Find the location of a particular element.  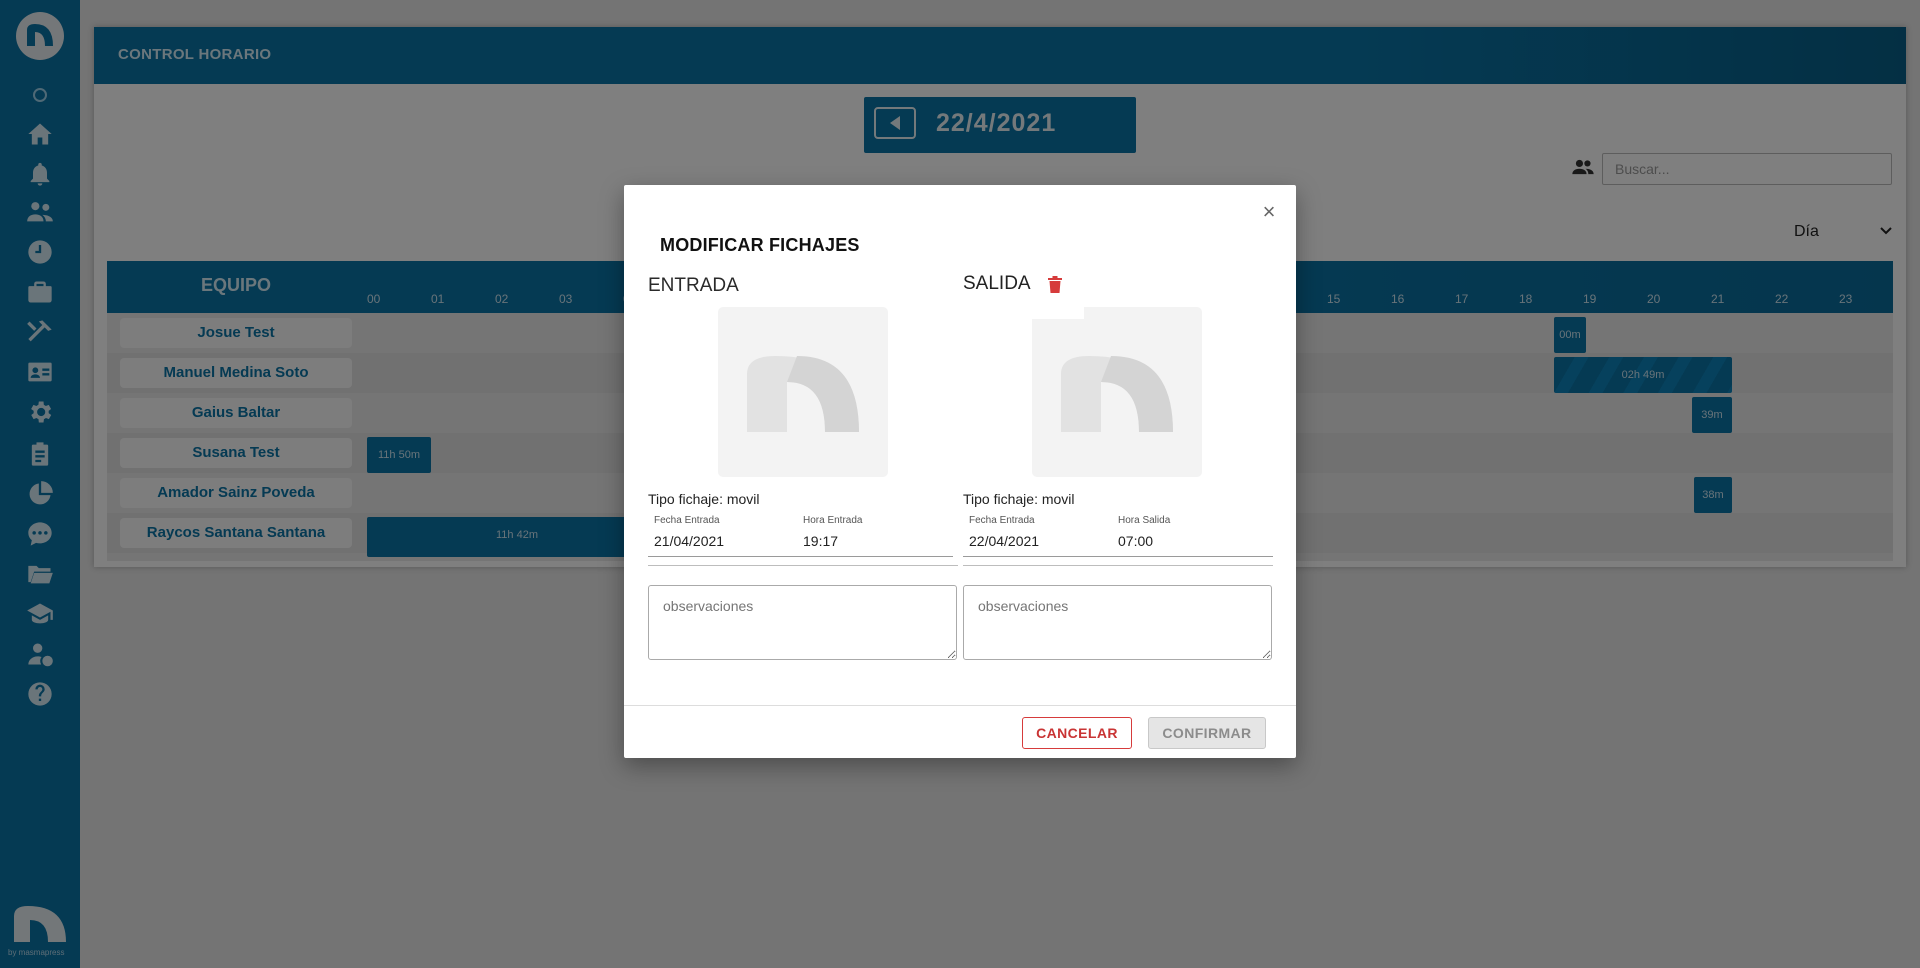

entrada-observaciones-input is located at coordinates (802, 622).